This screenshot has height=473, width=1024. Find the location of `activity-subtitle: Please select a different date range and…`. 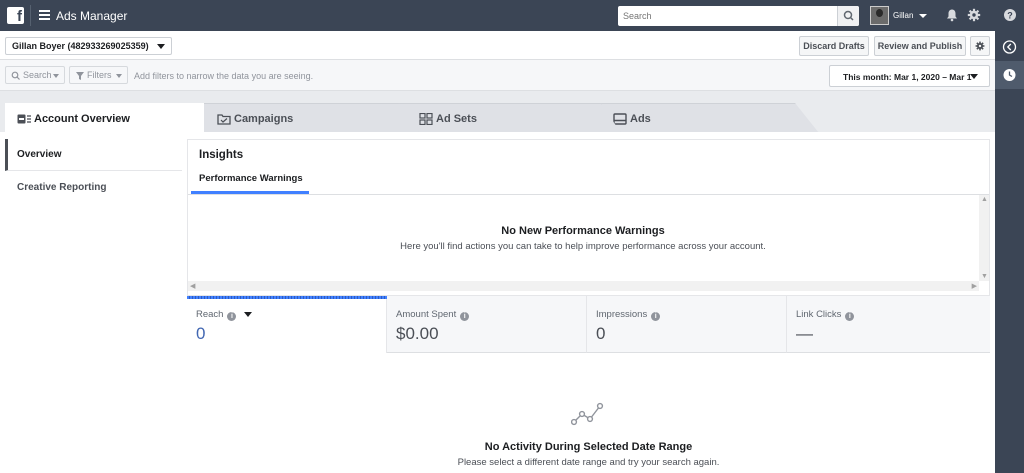

activity-subtitle: Please select a different date range and… is located at coordinates (588, 462).